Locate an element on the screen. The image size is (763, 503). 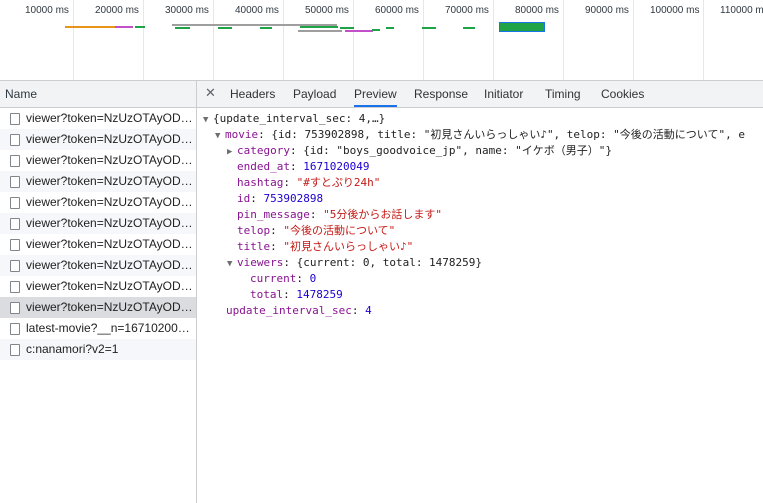
tick-label: 10000 ms is located at coordinates (47, 10).